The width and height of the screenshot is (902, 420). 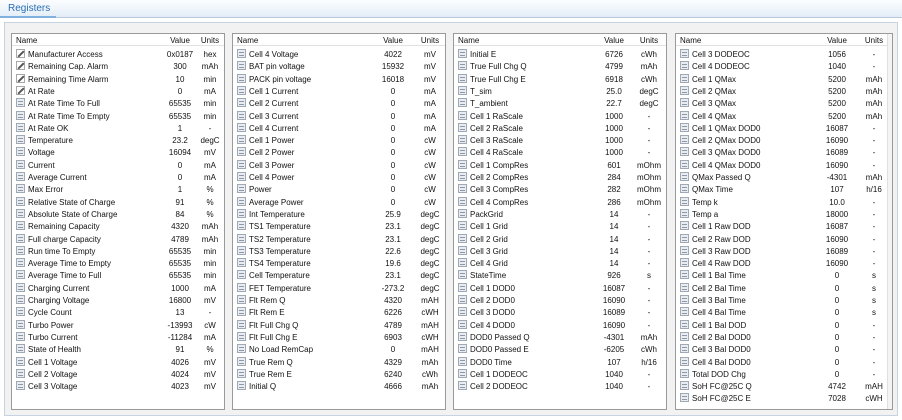 I want to click on register-row: Cell 2 Raw DOD 16090 -, so click(x=784, y=239).